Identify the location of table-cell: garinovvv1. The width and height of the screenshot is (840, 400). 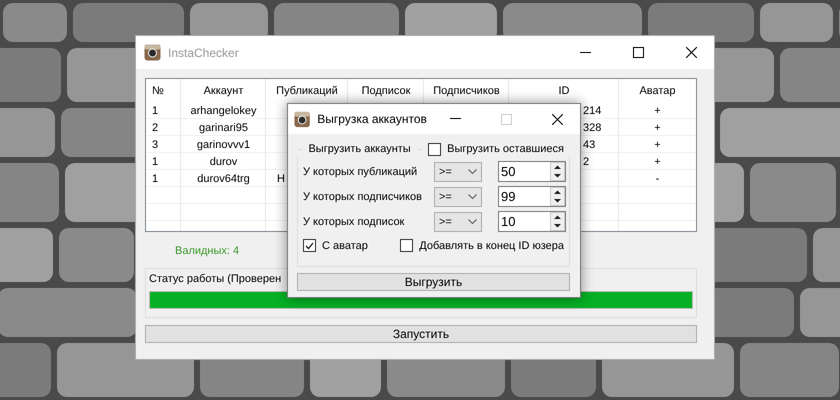
(223, 144).